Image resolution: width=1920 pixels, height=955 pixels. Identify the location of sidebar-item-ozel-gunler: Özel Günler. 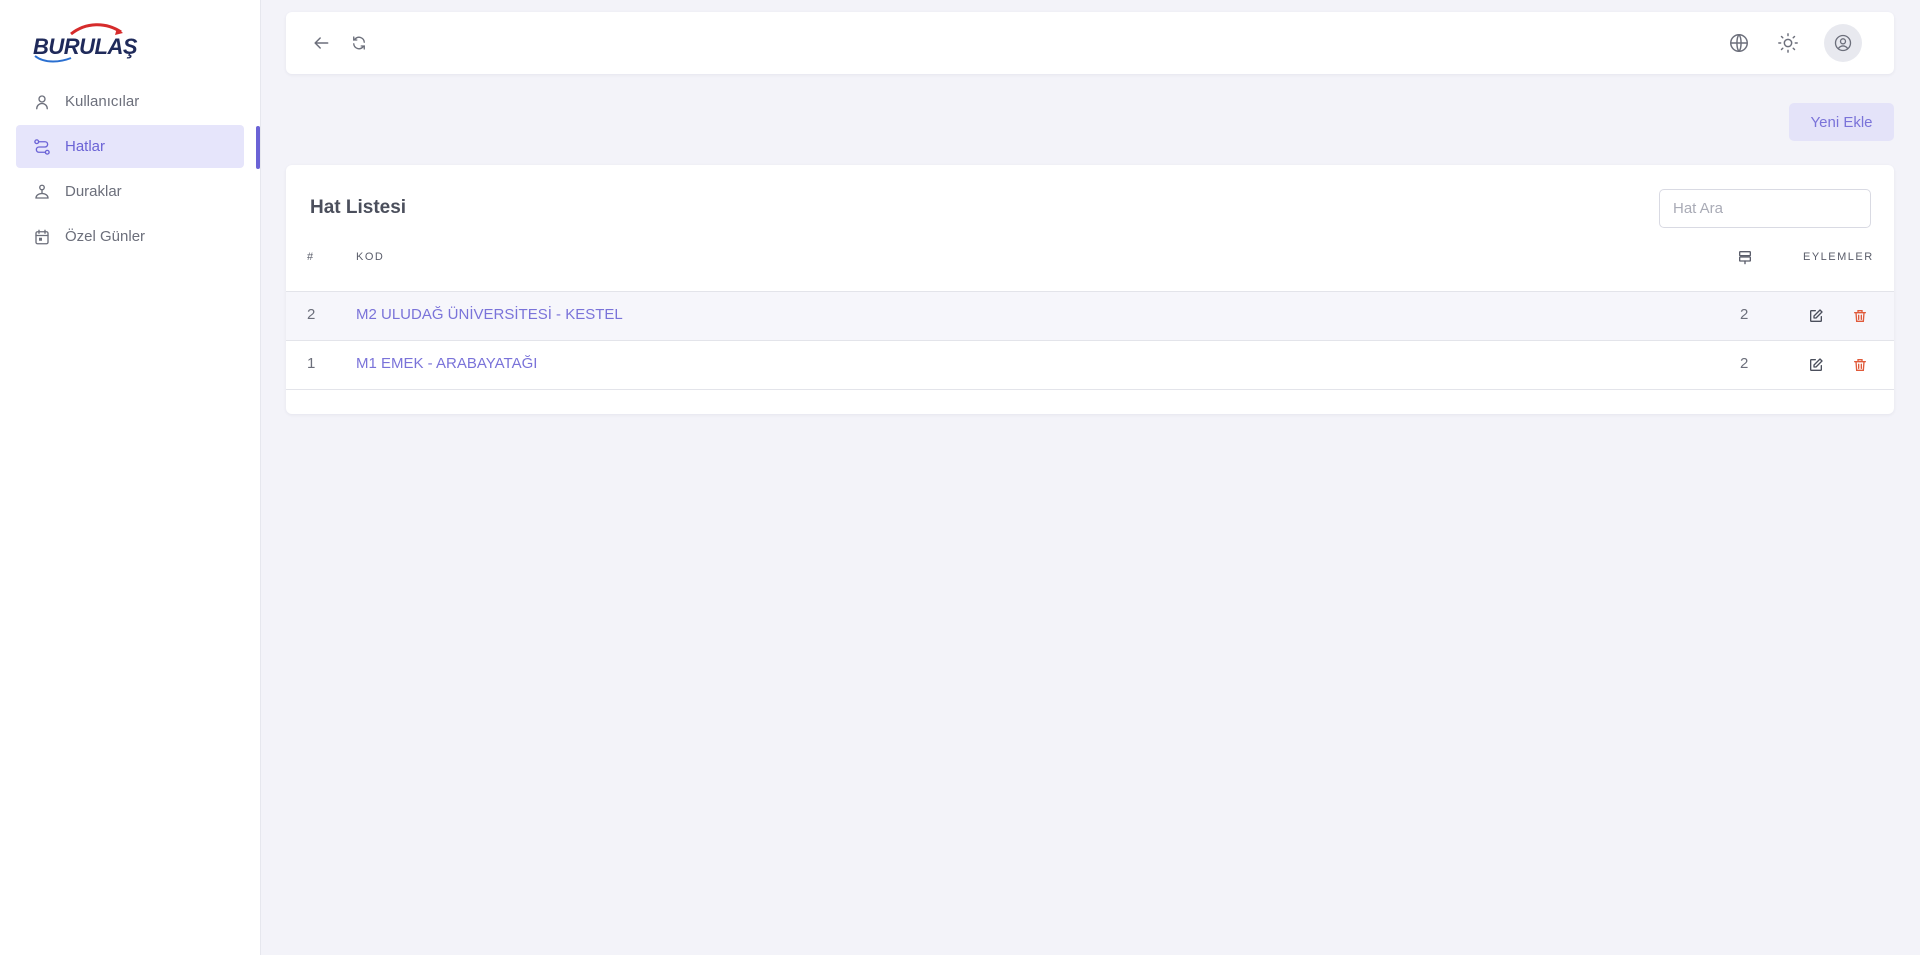
(130, 236).